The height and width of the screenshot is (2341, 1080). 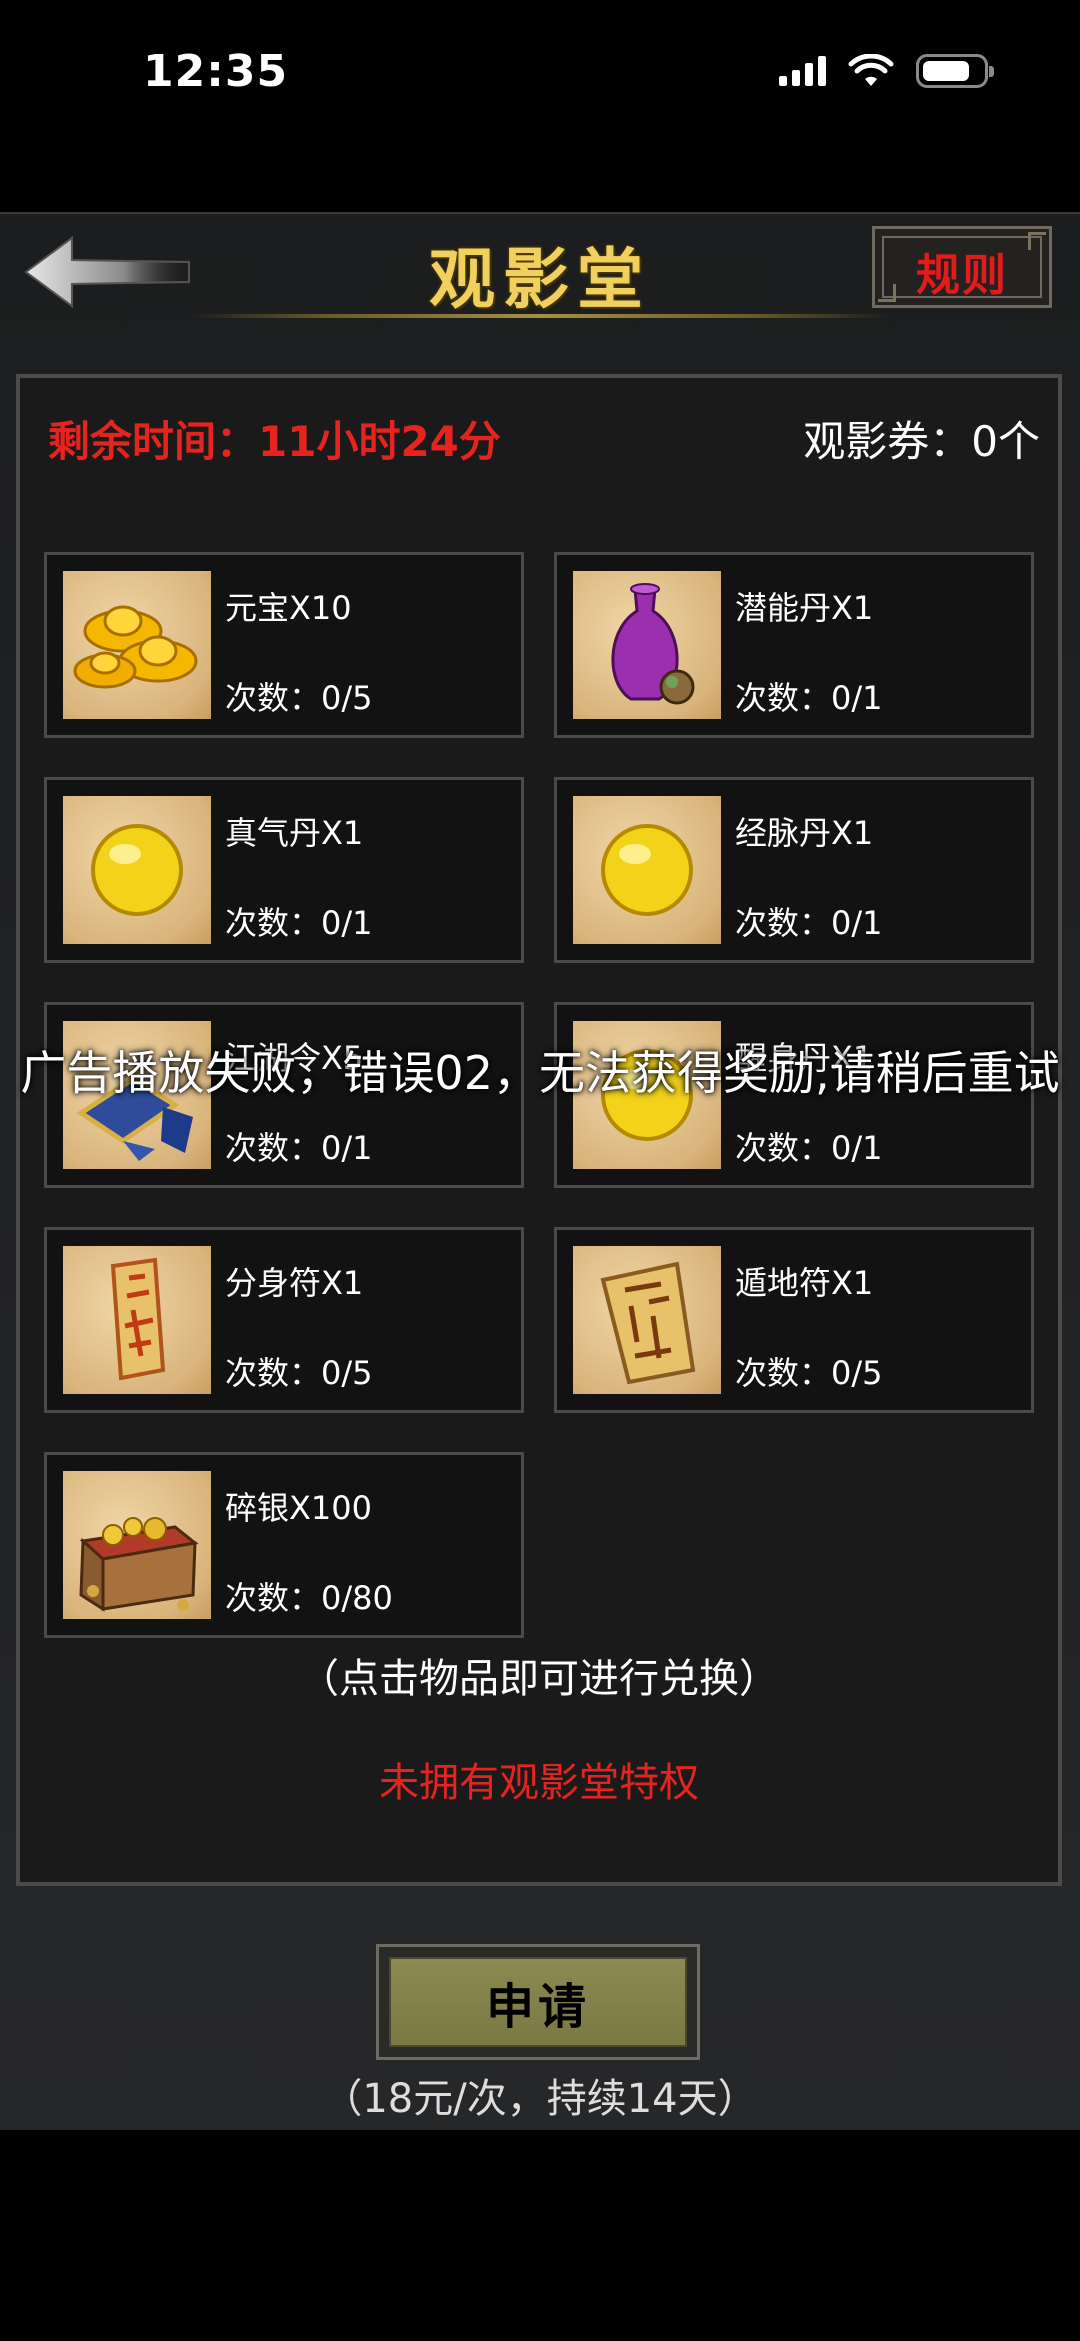 What do you see at coordinates (794, 645) in the screenshot?
I see `item-card-qianneng: 潜能丹X1 次数：0/1` at bounding box center [794, 645].